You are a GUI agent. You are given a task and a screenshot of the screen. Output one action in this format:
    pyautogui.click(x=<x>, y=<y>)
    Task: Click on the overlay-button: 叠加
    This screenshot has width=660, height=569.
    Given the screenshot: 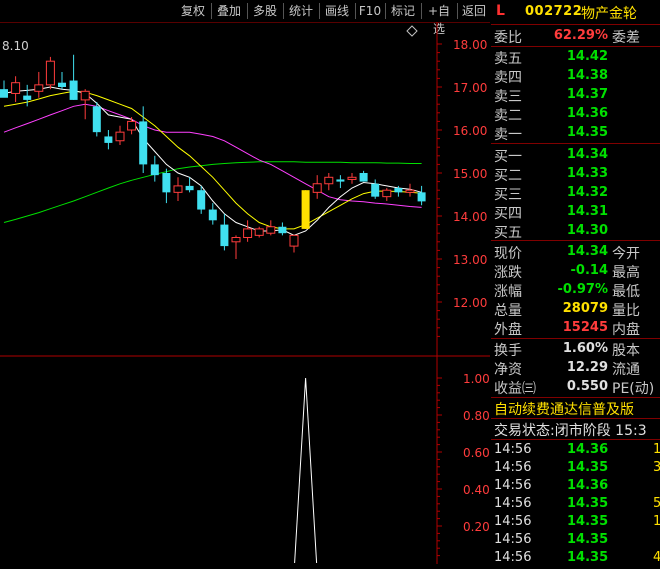 What is the action you would take?
    pyautogui.click(x=229, y=11)
    